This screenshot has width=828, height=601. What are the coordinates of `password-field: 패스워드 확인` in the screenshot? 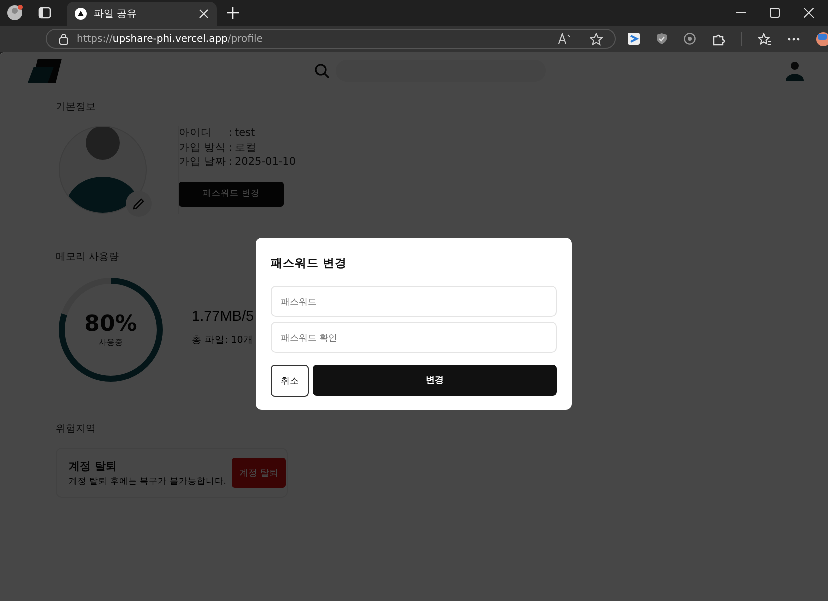 It's located at (414, 337).